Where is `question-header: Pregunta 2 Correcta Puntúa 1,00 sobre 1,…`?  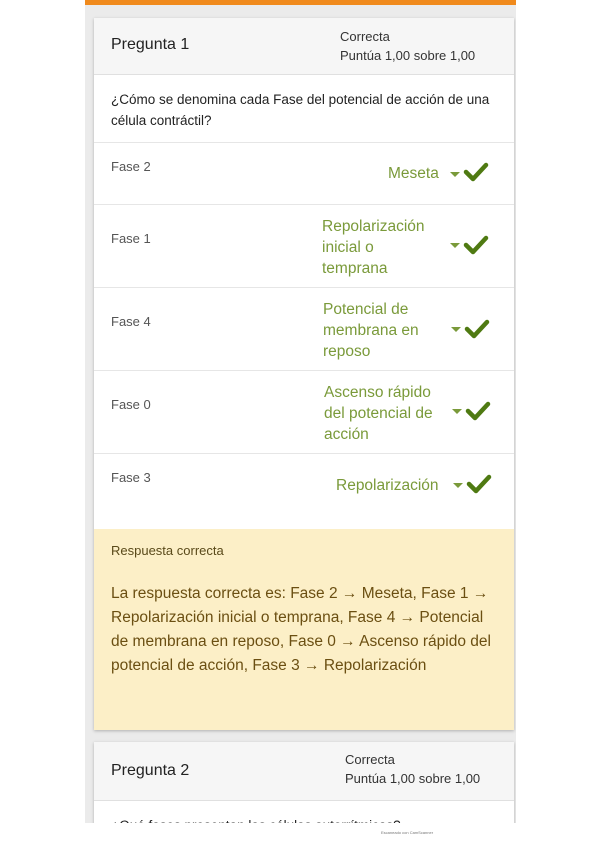 question-header: Pregunta 2 Correcta Puntúa 1,00 sobre 1,… is located at coordinates (304, 771).